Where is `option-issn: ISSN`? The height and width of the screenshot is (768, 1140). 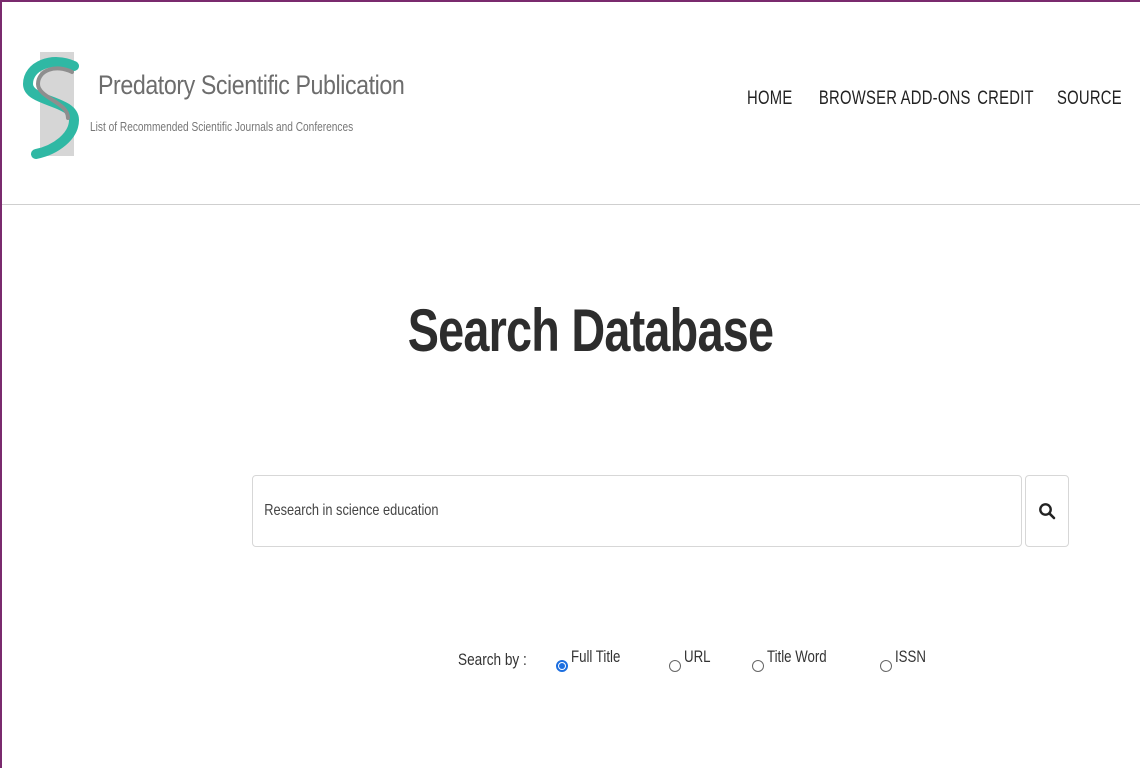 option-issn: ISSN is located at coordinates (907, 659).